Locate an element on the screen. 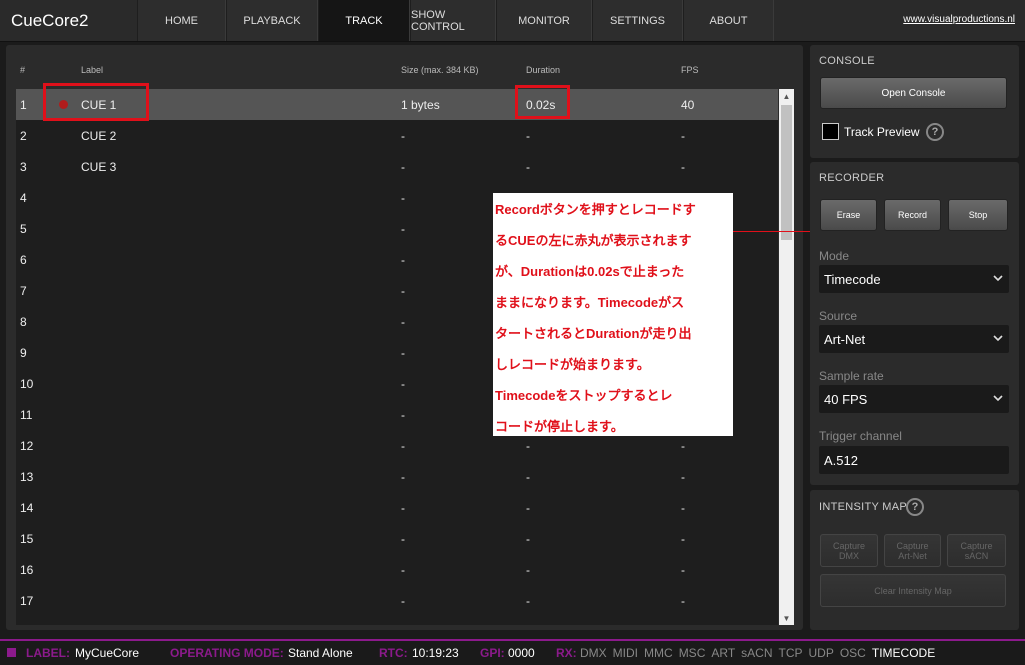  table-row: 13 - - - is located at coordinates (397, 476).